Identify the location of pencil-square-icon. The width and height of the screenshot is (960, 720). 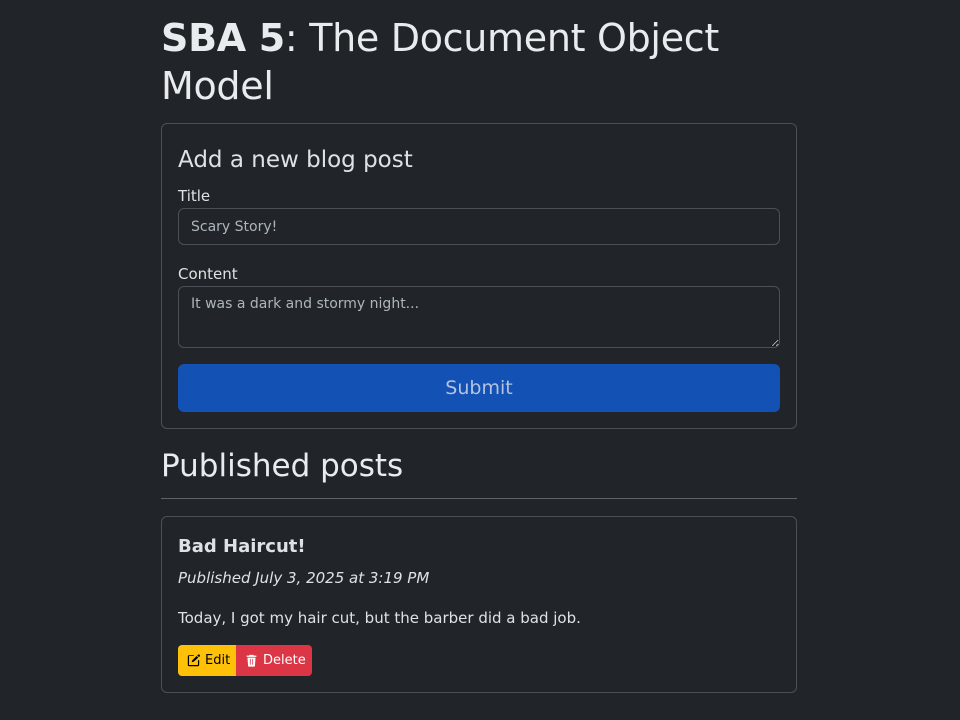
(193, 660).